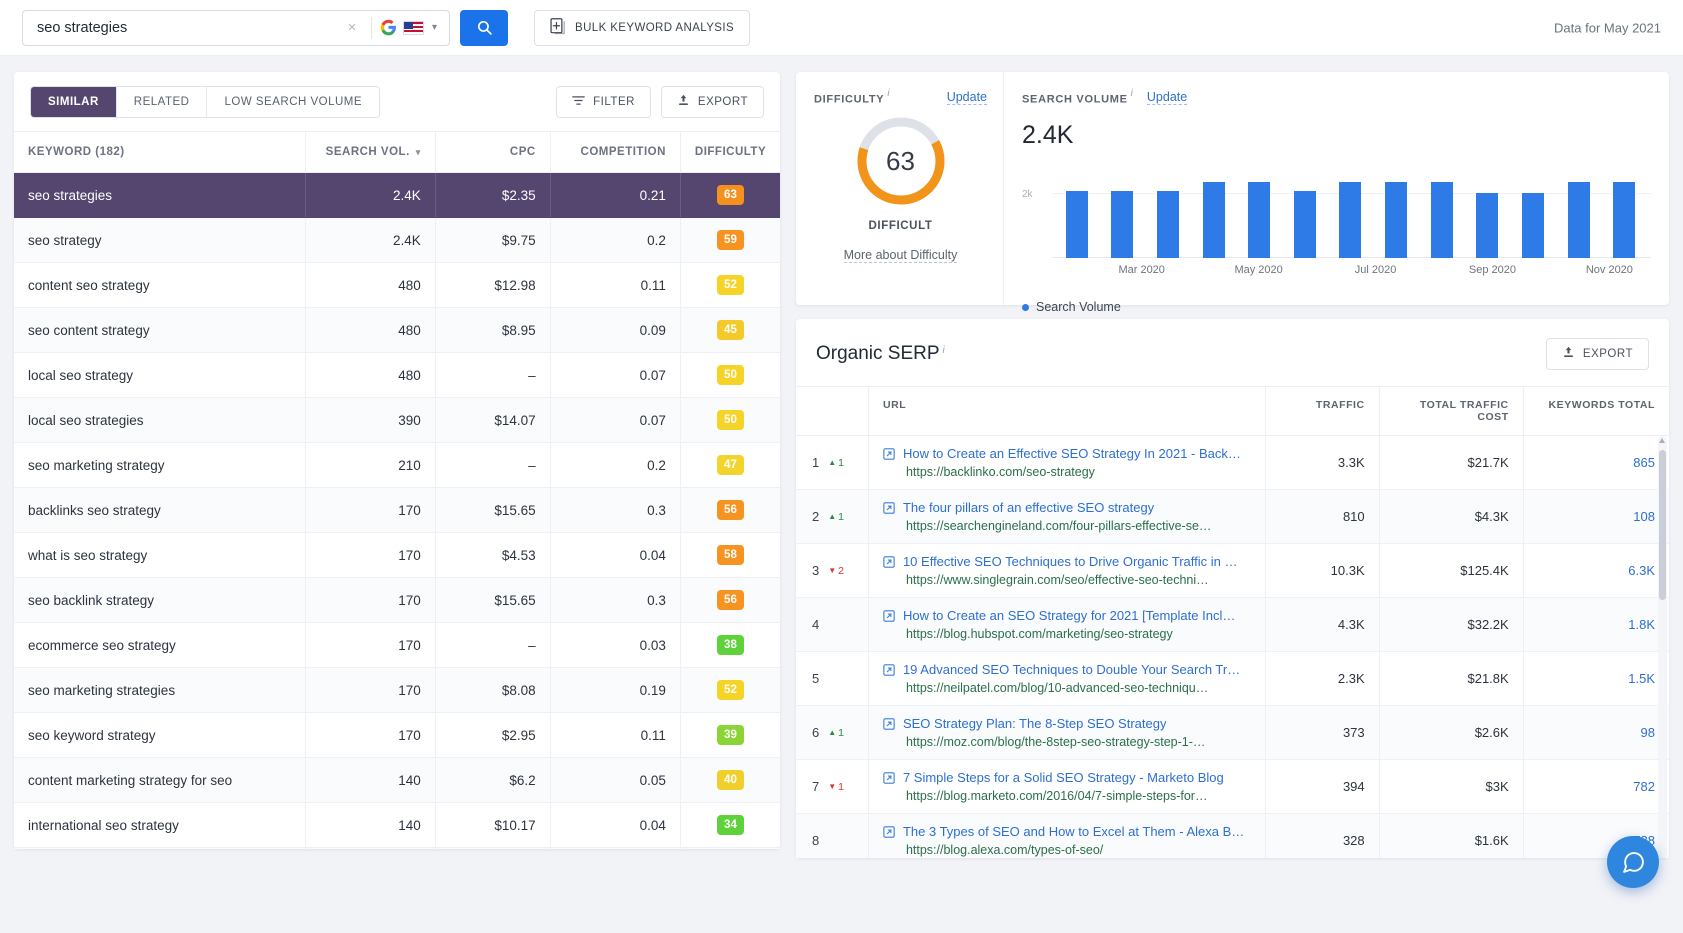 The width and height of the screenshot is (1683, 933). What do you see at coordinates (397, 555) in the screenshot?
I see `keyword-row: what is seo strategy 170 $4.53 0.04 58` at bounding box center [397, 555].